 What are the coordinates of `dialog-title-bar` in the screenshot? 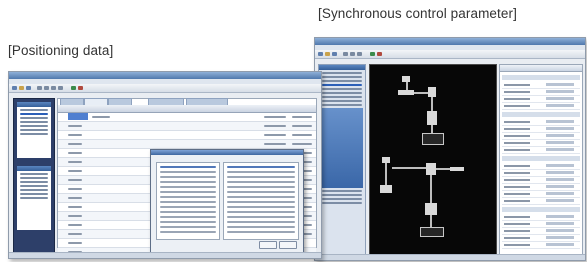 It's located at (227, 152).